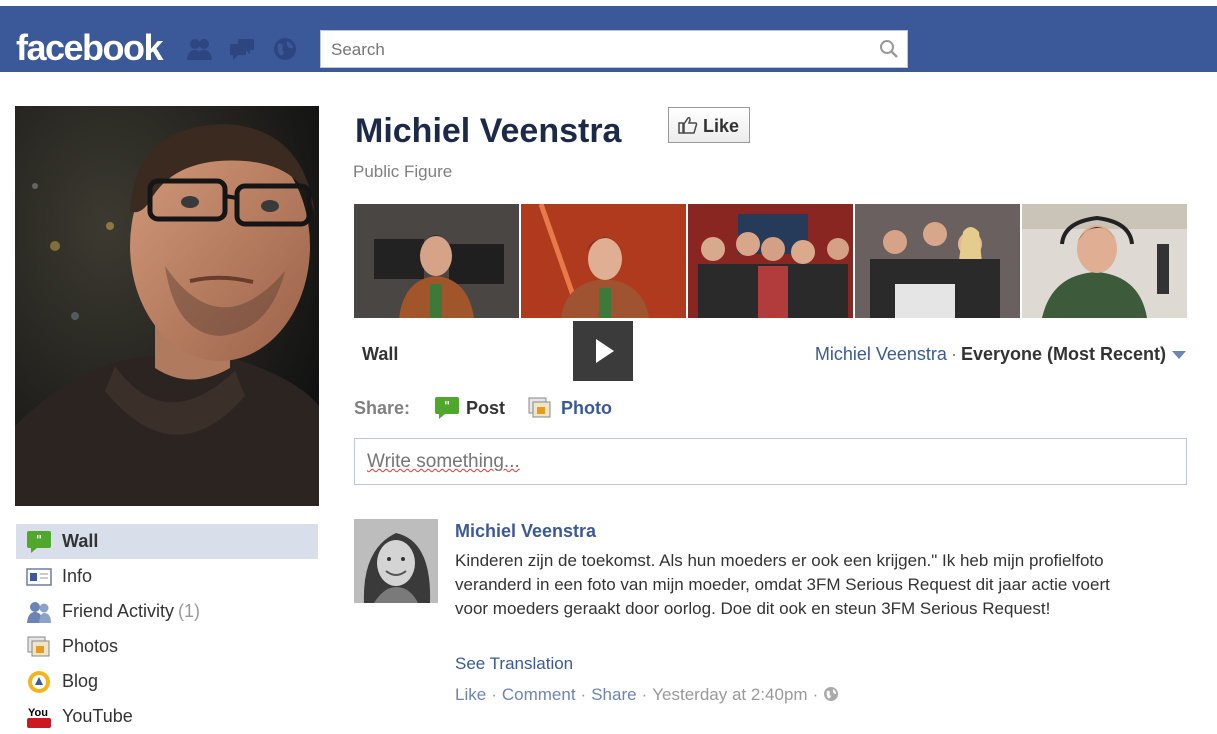  I want to click on sidebar-item-youtube: You YouTube, so click(167, 716).